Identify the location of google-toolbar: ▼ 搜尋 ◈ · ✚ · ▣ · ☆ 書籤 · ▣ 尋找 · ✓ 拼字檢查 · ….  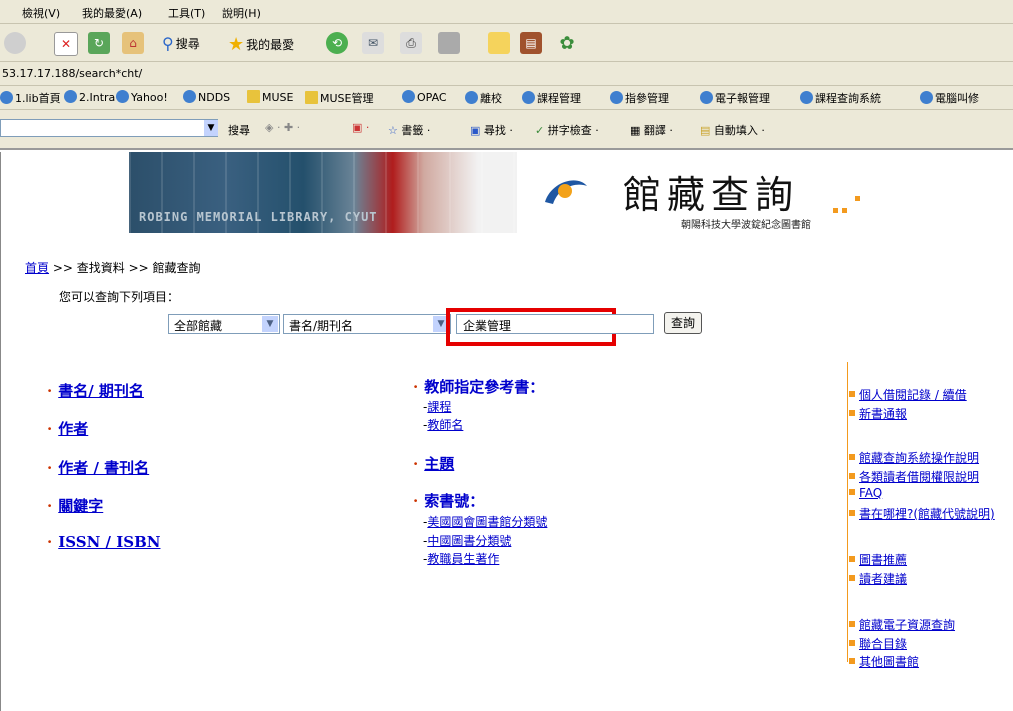
(506, 130).